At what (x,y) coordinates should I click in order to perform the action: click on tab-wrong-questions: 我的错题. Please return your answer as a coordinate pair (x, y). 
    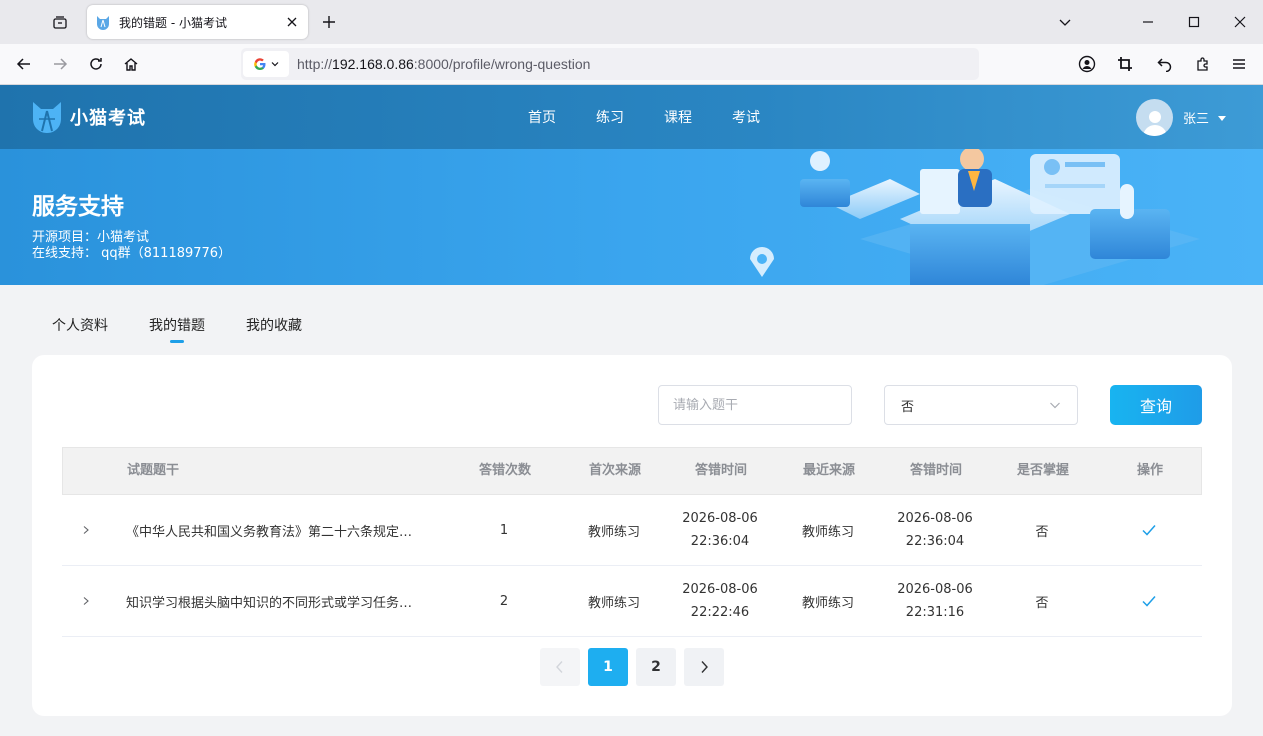
    Looking at the image, I should click on (177, 325).